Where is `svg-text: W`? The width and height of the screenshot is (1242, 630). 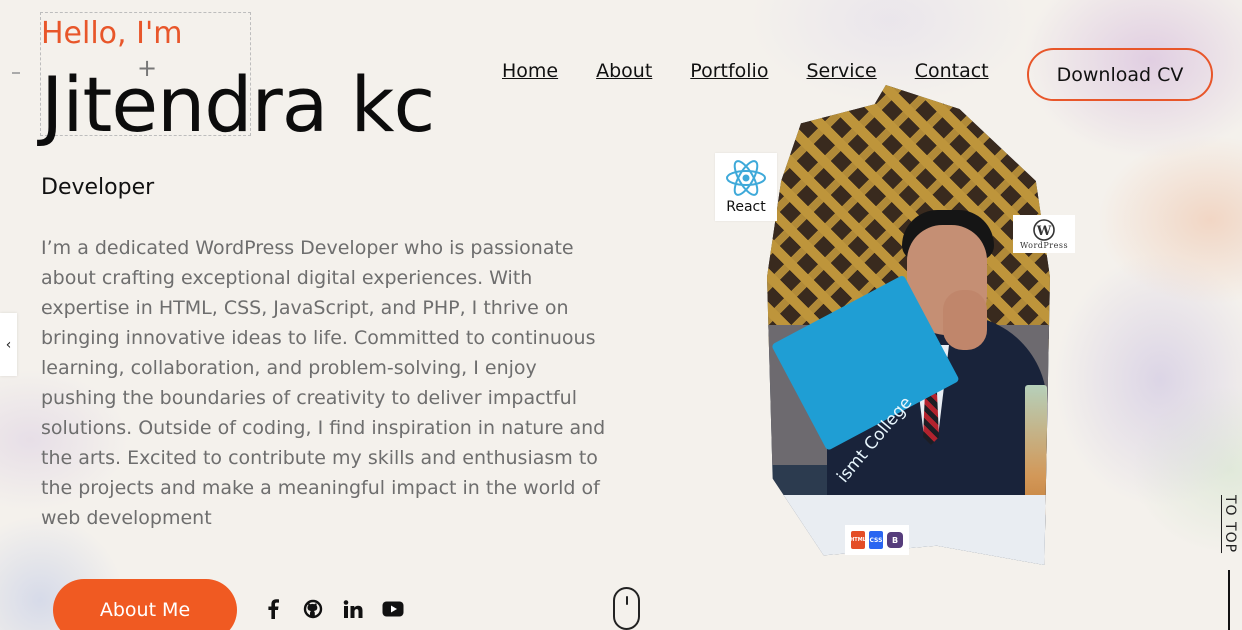
svg-text: W is located at coordinates (1044, 231).